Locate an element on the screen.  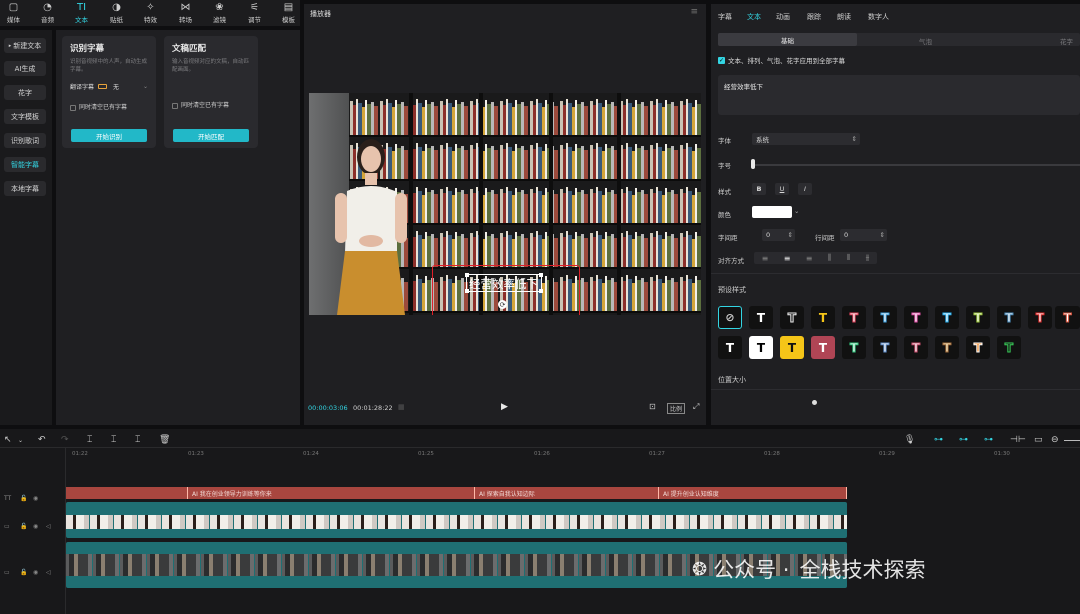
toolbar-filter: ❀ 滤镜 is located at coordinates (219, 13).